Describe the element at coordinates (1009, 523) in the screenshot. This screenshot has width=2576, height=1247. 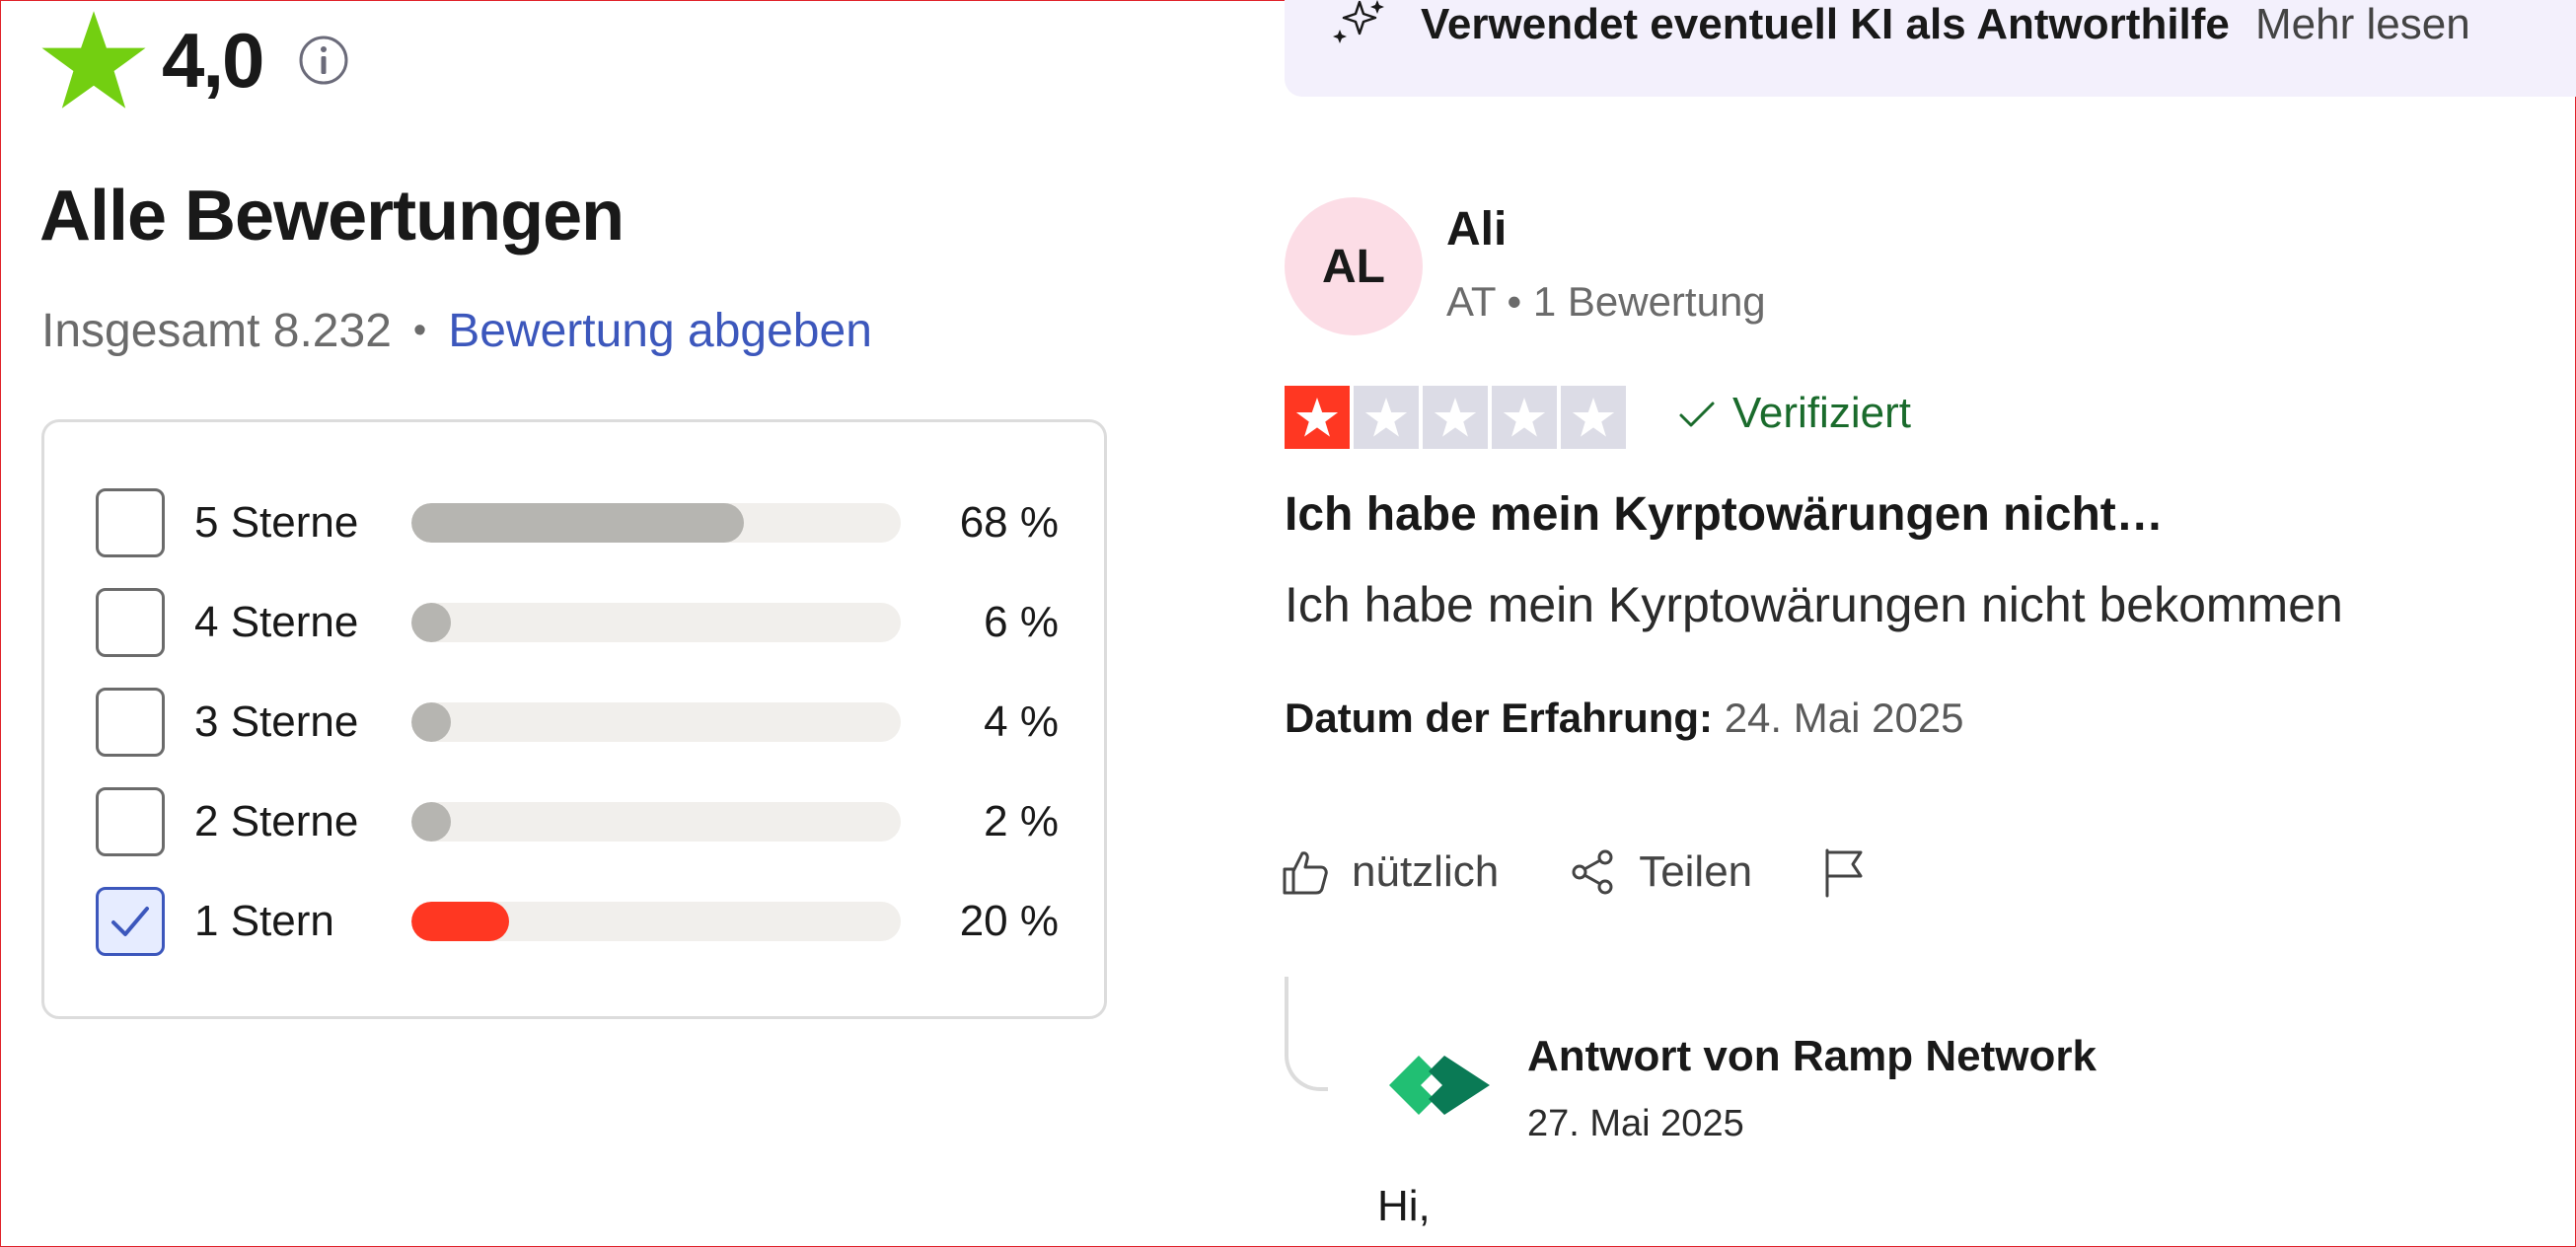
I see `filter-percent: 68 %` at that location.